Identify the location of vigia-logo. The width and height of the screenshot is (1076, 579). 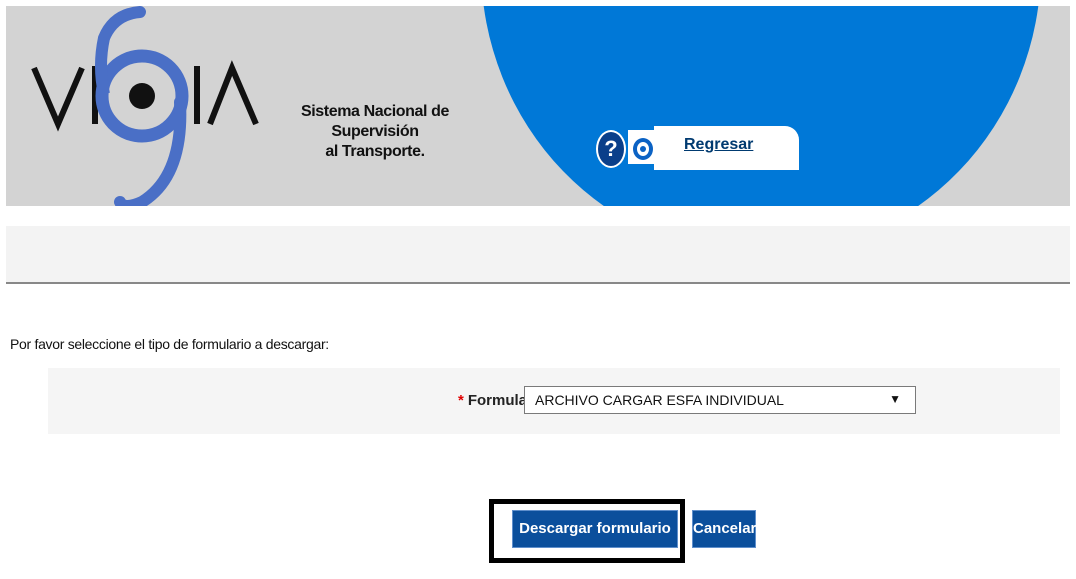
(141, 106).